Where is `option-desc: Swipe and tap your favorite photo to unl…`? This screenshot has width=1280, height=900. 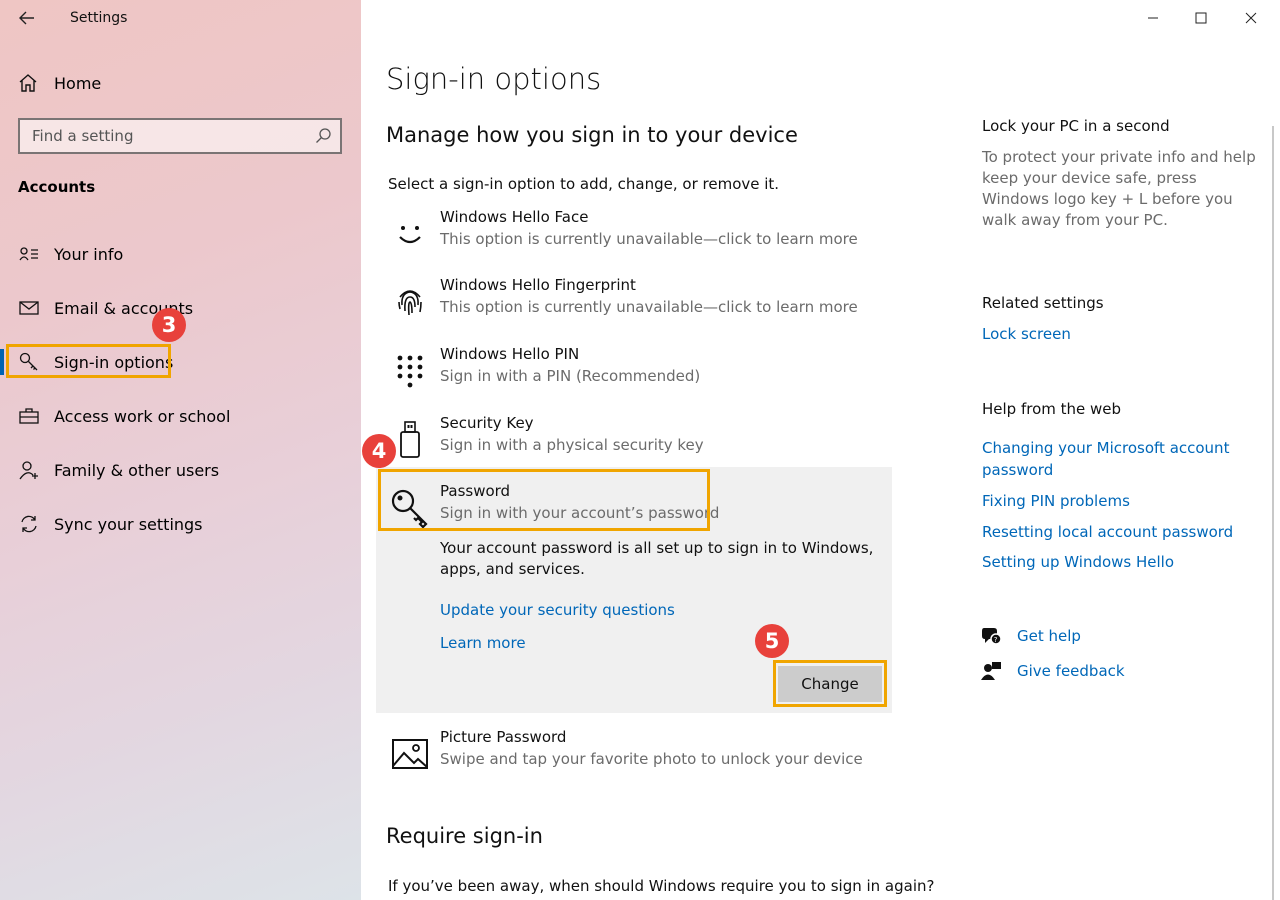 option-desc: Swipe and tap your favorite photo to unl… is located at coordinates (651, 759).